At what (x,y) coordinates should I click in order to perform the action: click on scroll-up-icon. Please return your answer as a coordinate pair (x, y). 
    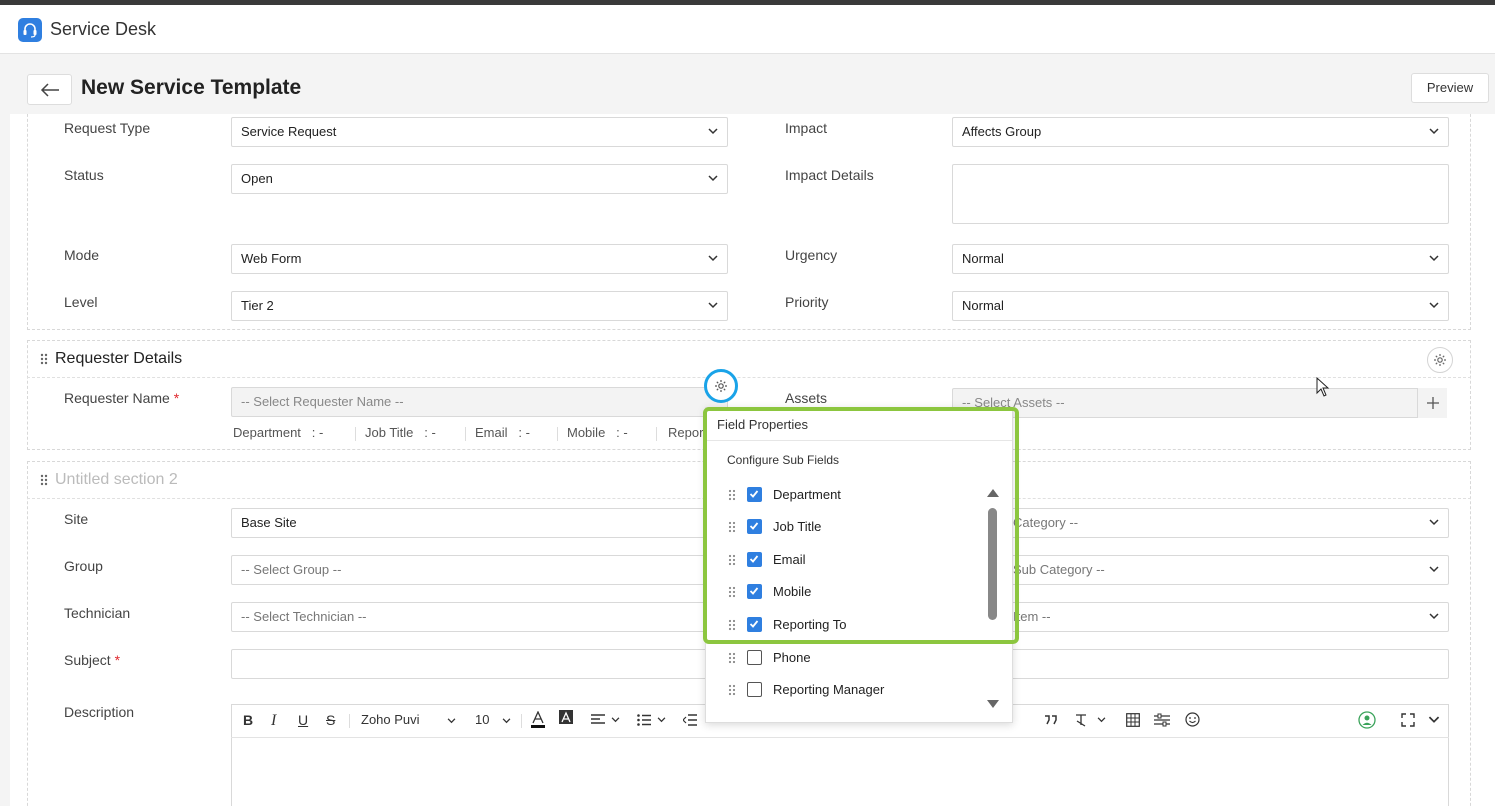
    Looking at the image, I should click on (993, 493).